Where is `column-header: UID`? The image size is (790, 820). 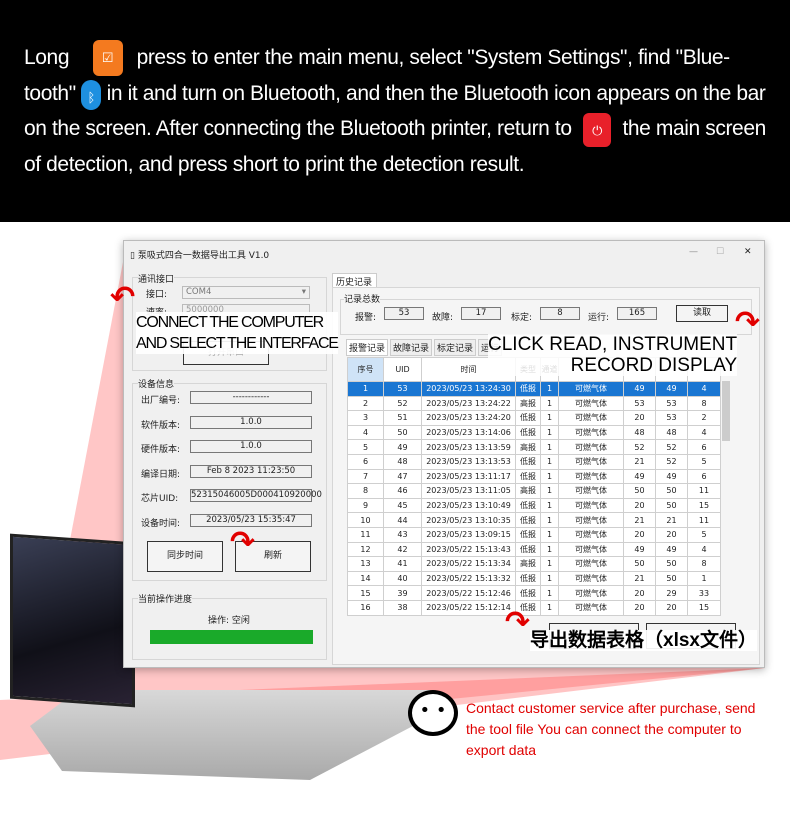 column-header: UID is located at coordinates (402, 369).